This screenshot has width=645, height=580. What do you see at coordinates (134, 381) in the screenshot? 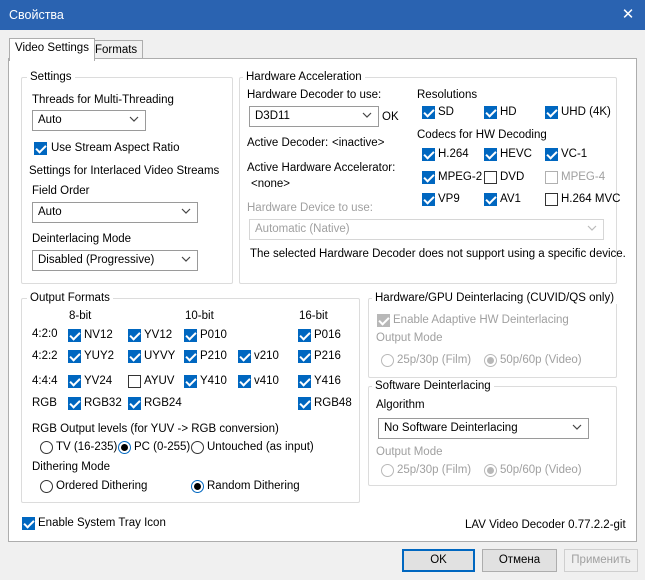
I see `checkbox-fmt-ayuv` at bounding box center [134, 381].